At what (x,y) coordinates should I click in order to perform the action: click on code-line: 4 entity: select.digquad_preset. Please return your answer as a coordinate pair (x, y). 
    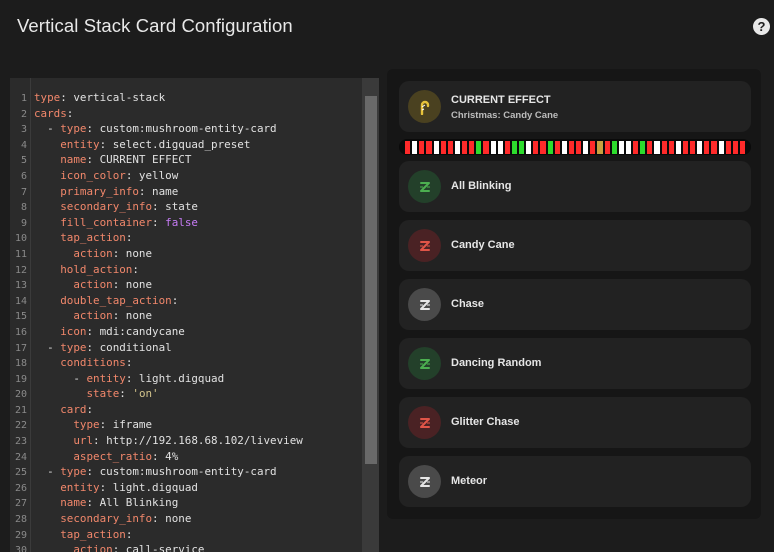
    Looking at the image, I should click on (186, 145).